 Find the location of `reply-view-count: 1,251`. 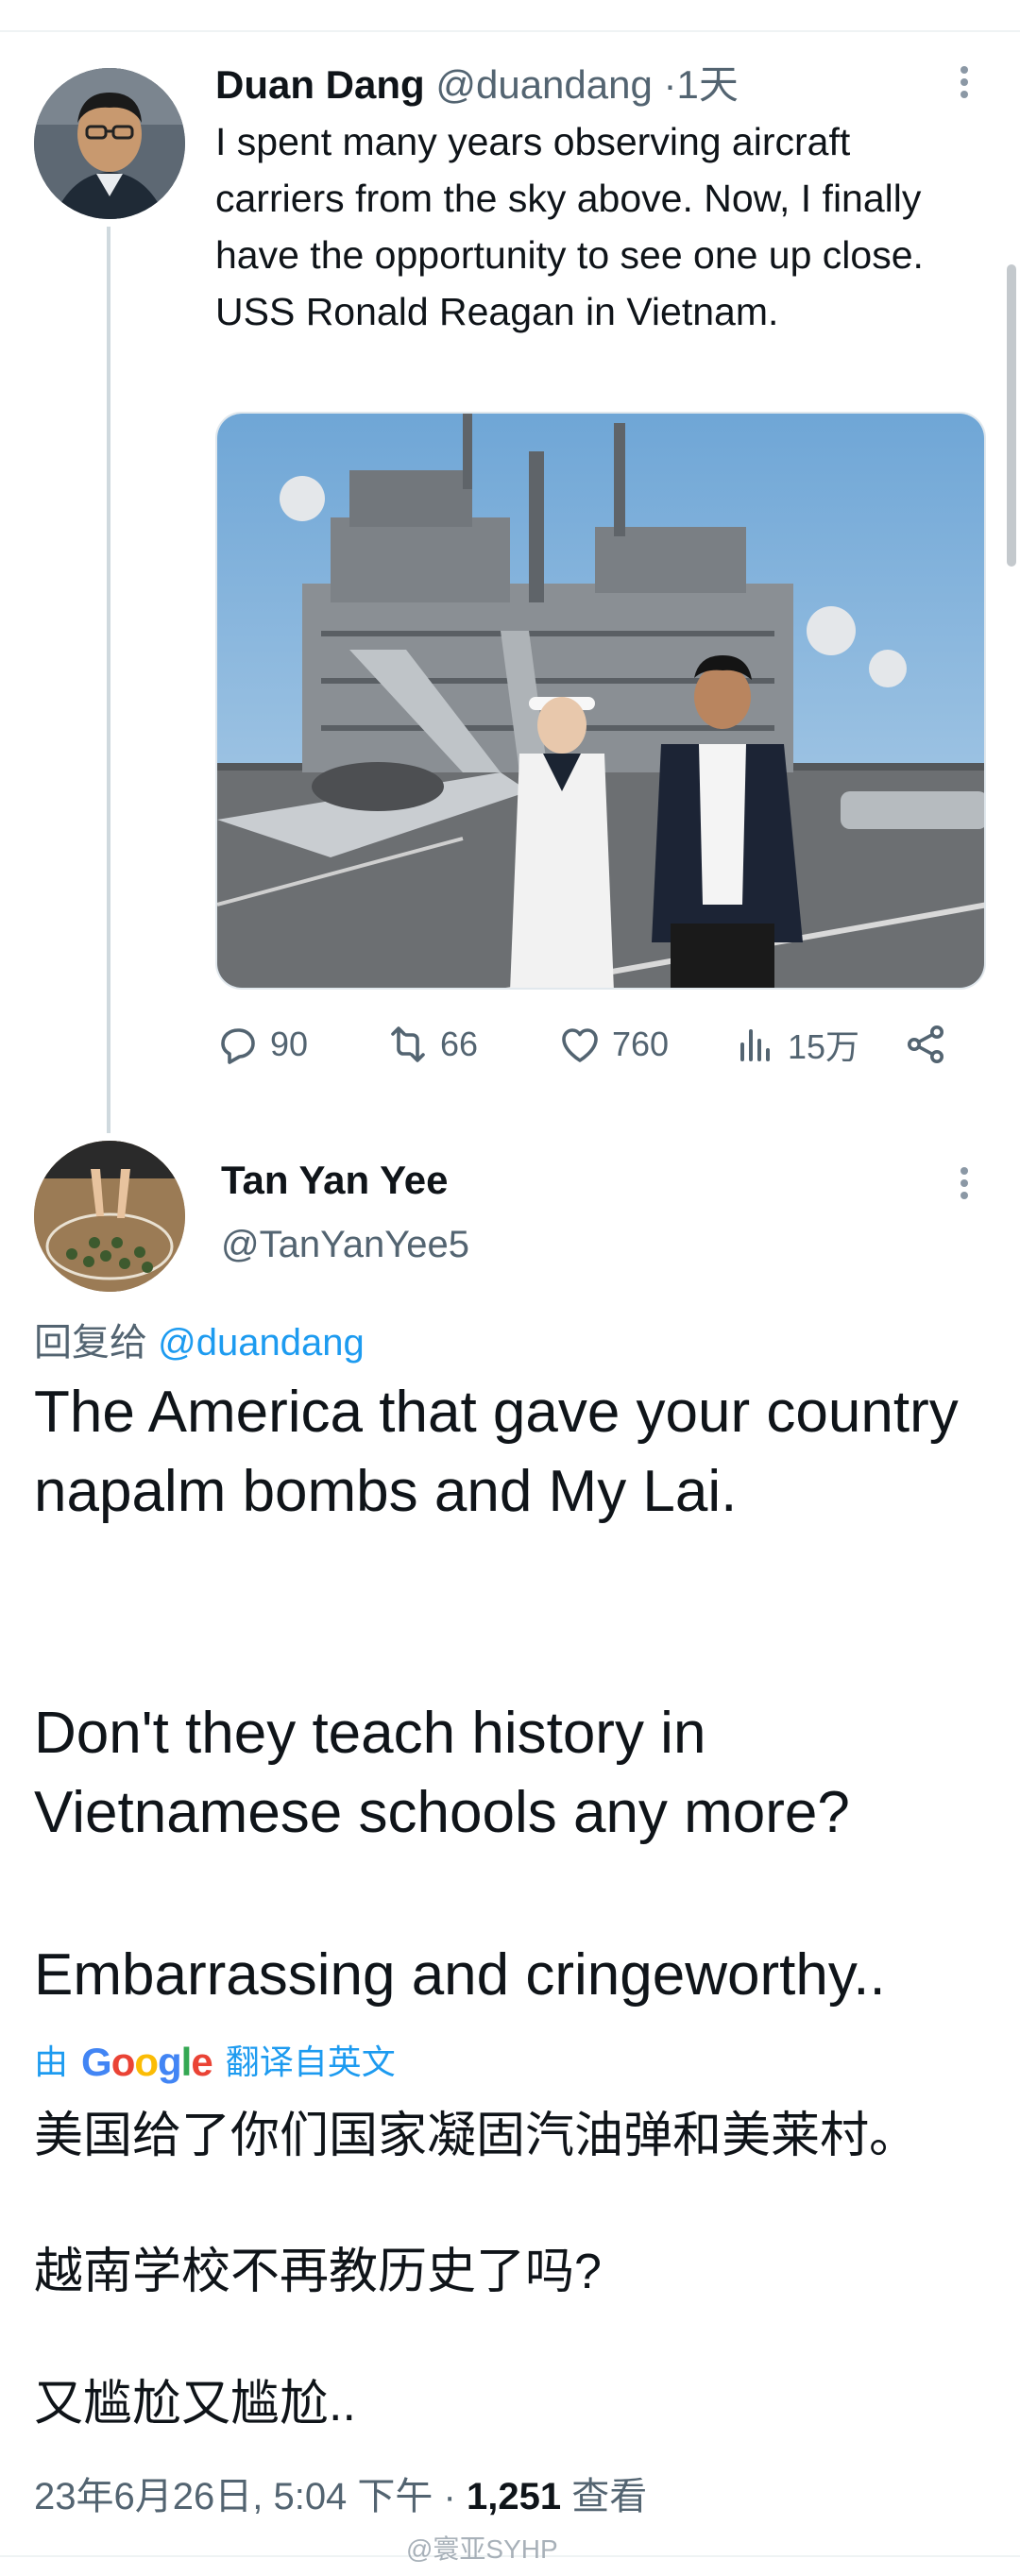

reply-view-count: 1,251 is located at coordinates (514, 2496).